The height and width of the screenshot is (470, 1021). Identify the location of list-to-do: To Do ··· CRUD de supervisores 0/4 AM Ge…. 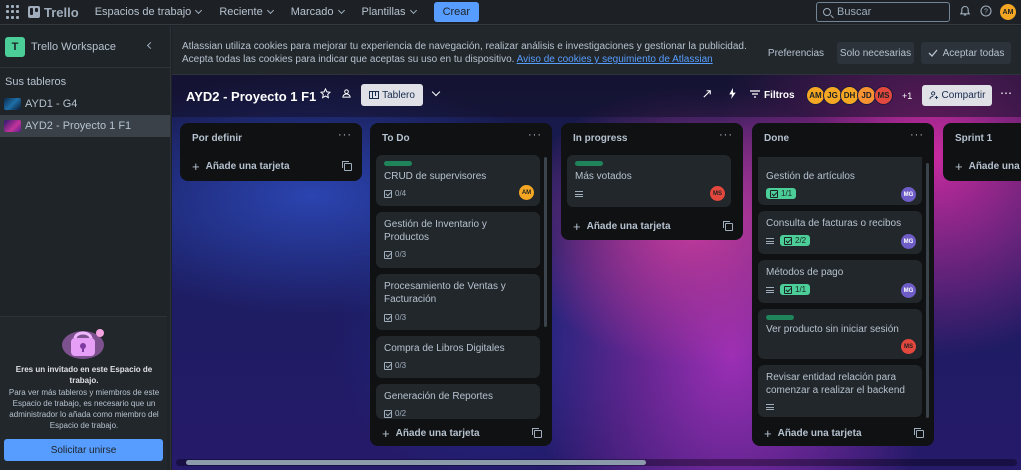
(461, 284).